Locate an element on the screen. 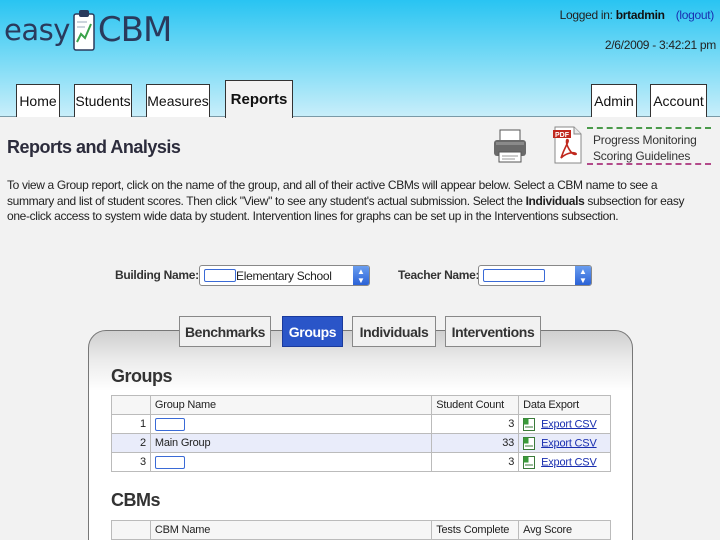  subtab-interventions: Interventions is located at coordinates (493, 331).